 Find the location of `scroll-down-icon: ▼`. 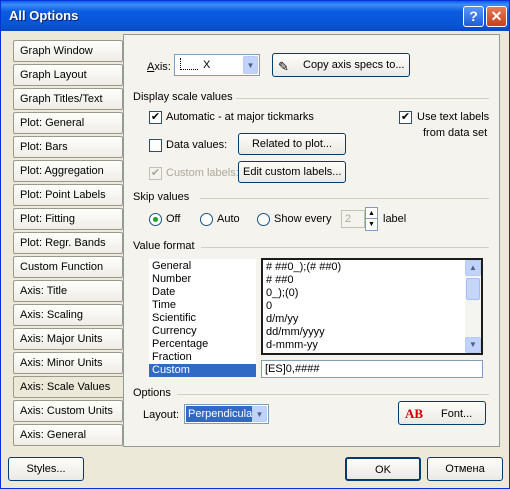

scroll-down-icon: ▼ is located at coordinates (473, 345).